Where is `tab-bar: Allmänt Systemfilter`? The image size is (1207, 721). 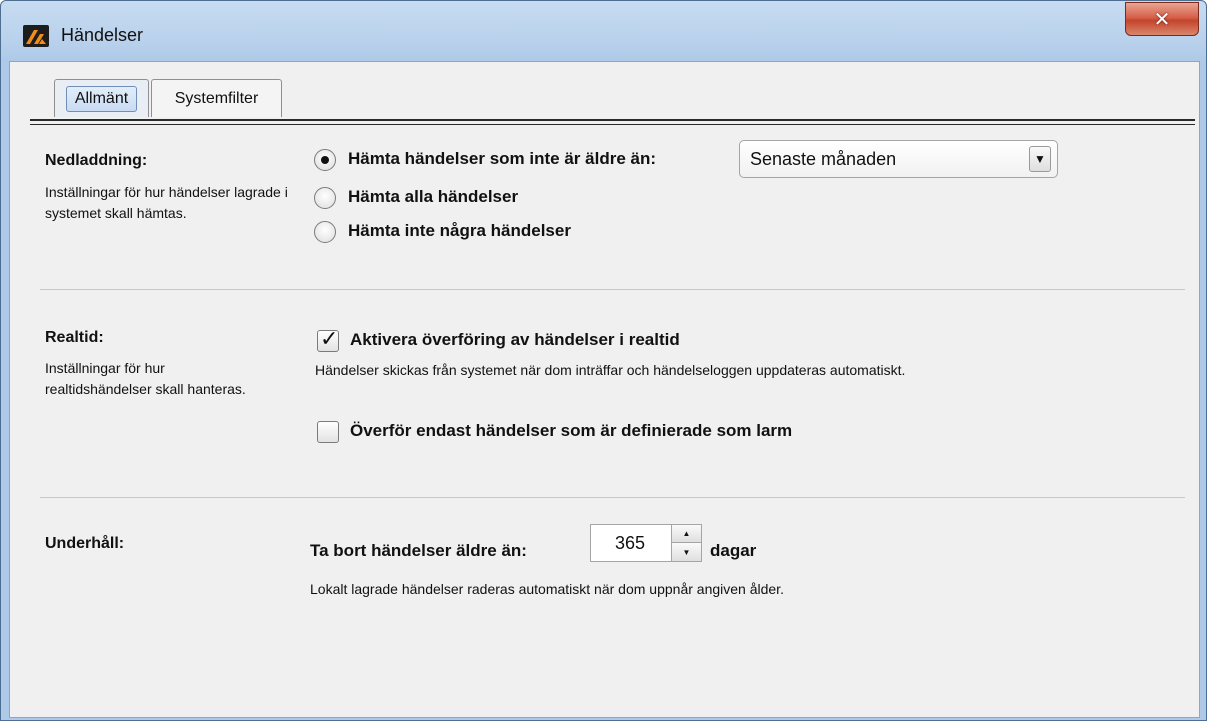
tab-bar: Allmänt Systemfilter is located at coordinates (169, 99).